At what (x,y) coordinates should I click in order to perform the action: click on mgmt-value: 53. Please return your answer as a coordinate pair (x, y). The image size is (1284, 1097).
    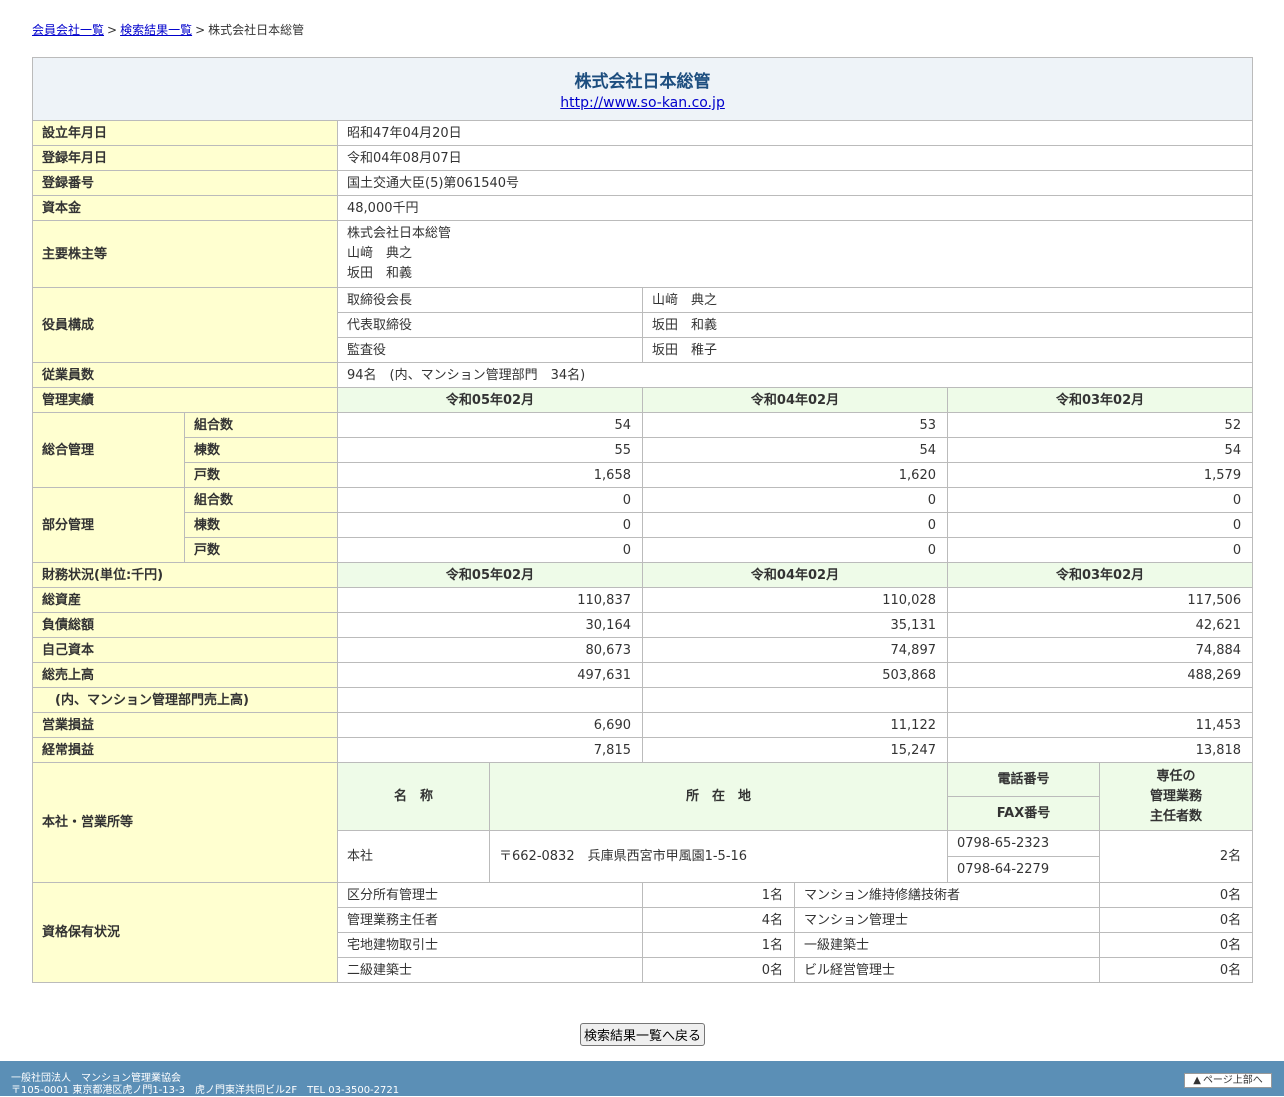
    Looking at the image, I should click on (795, 425).